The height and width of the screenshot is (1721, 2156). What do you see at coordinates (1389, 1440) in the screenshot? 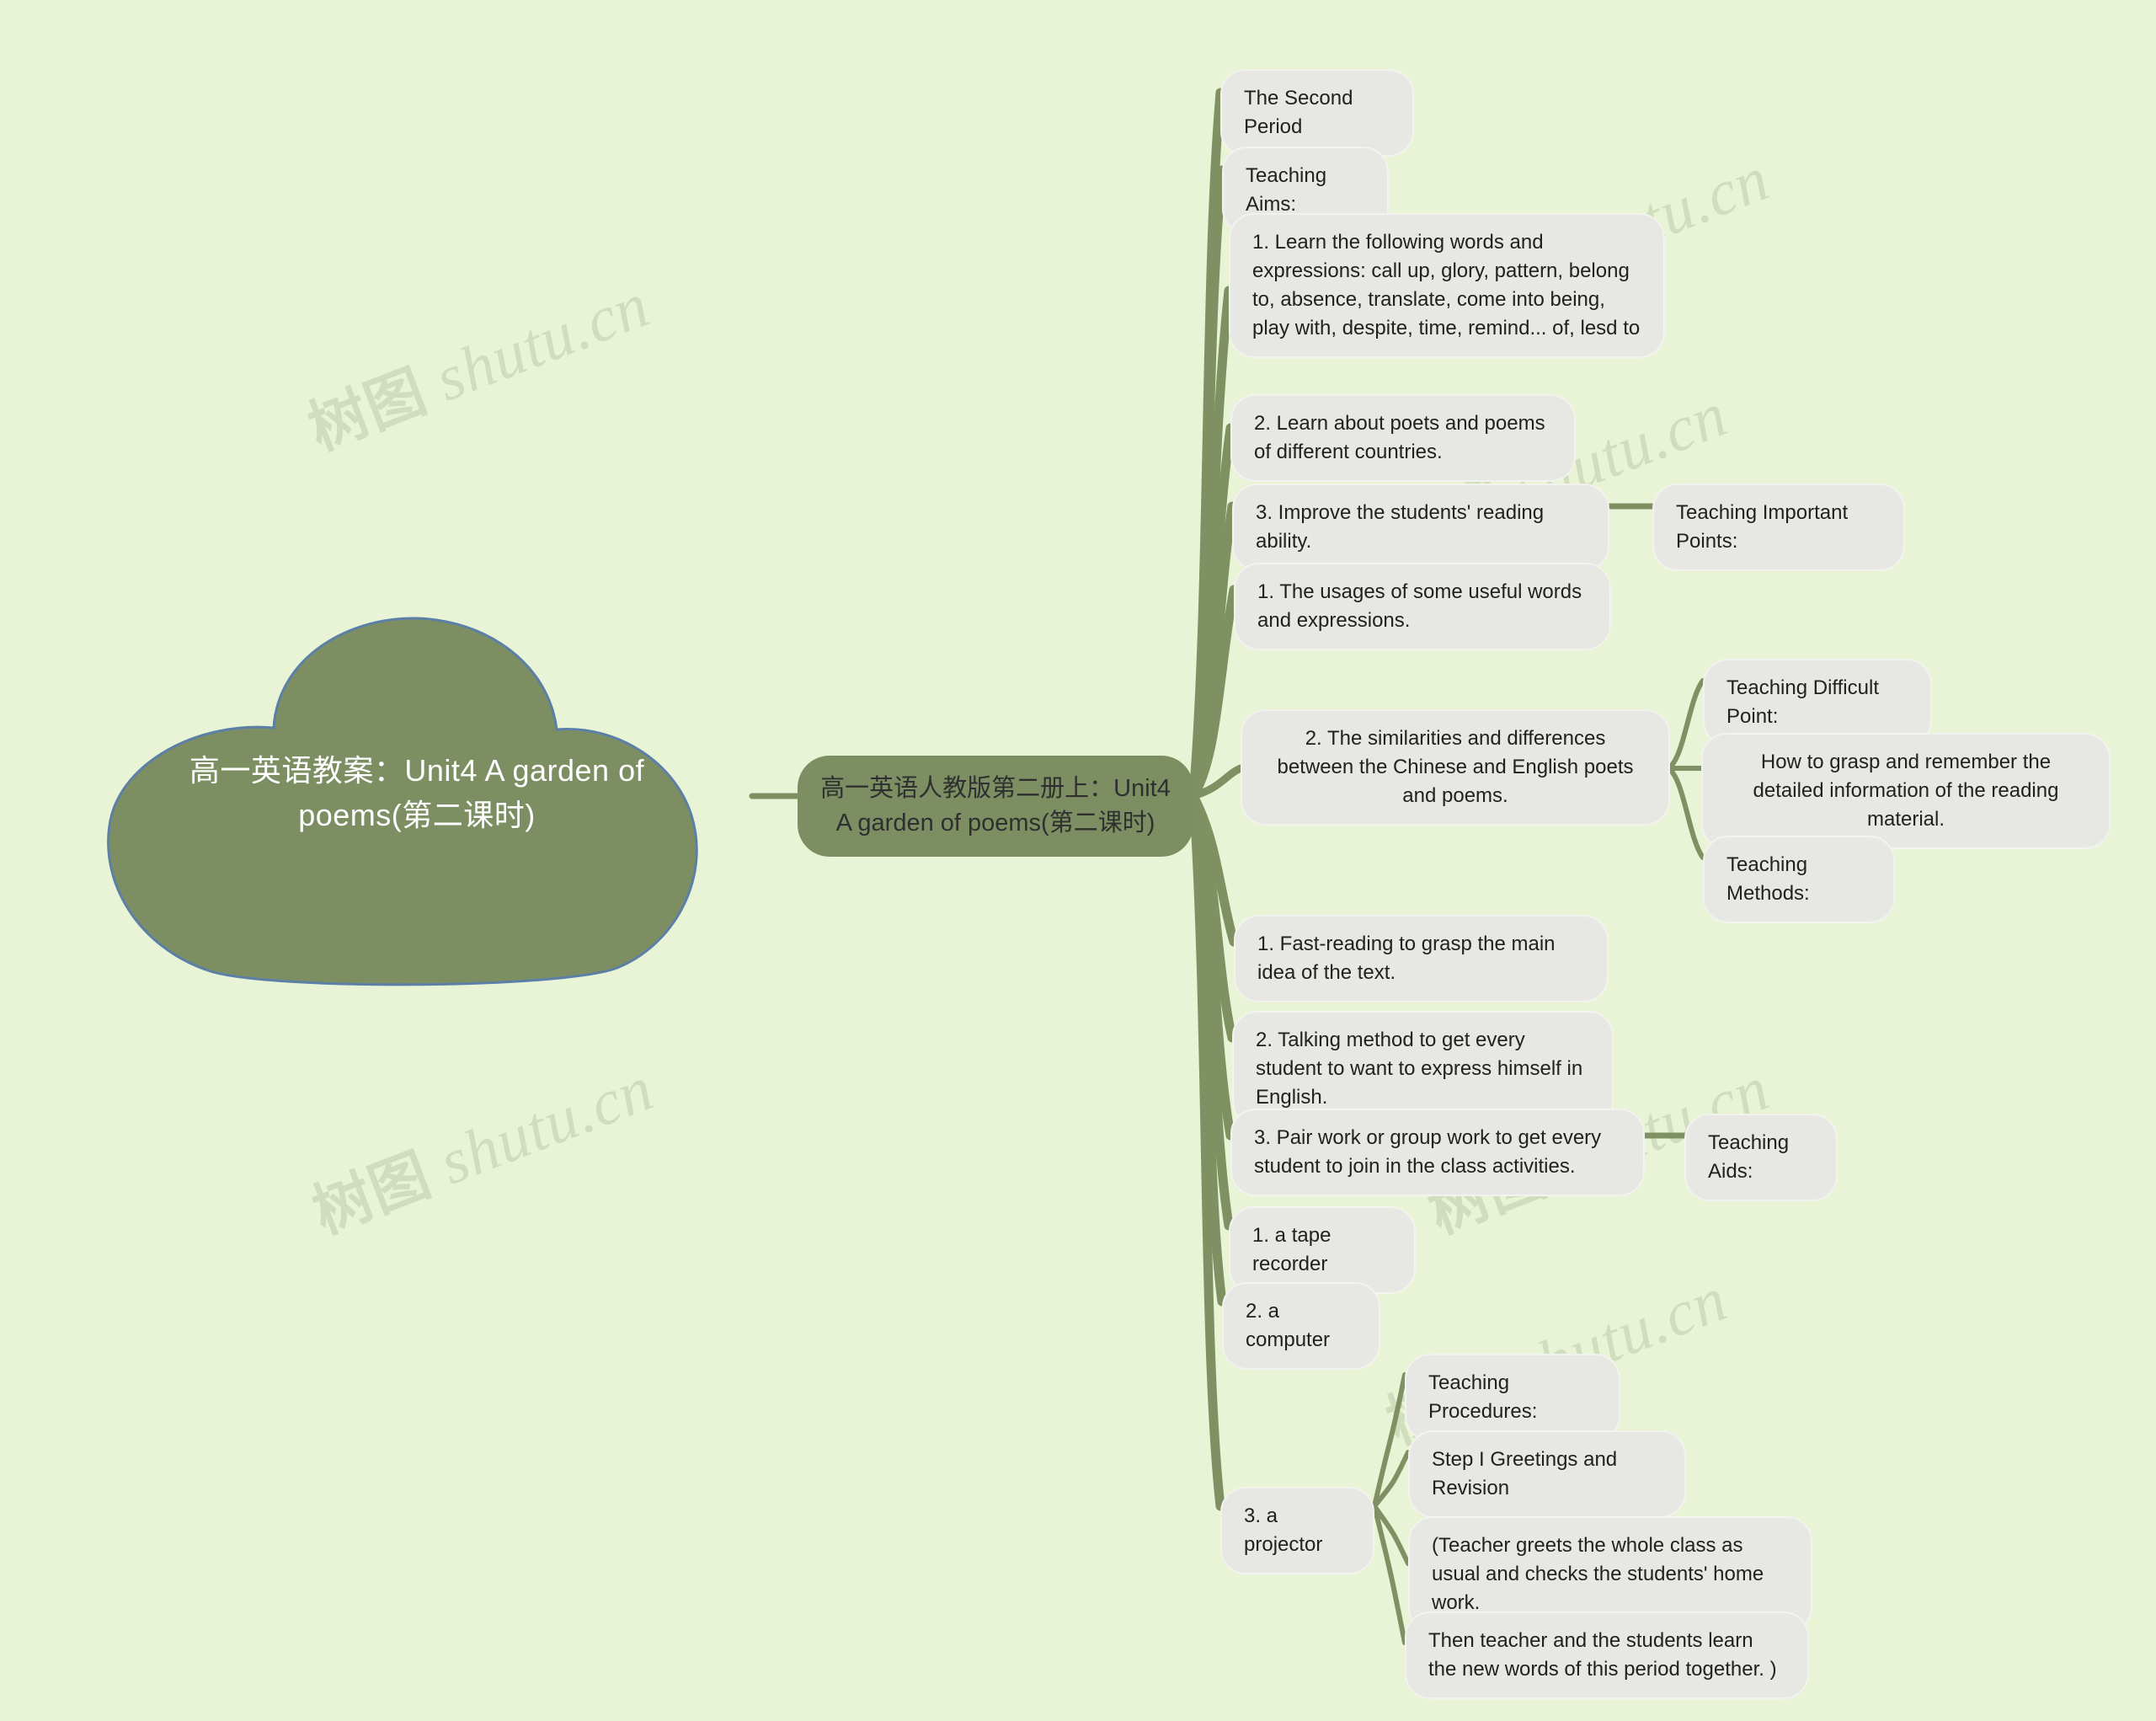
I see `link-b13-s06` at bounding box center [1389, 1440].